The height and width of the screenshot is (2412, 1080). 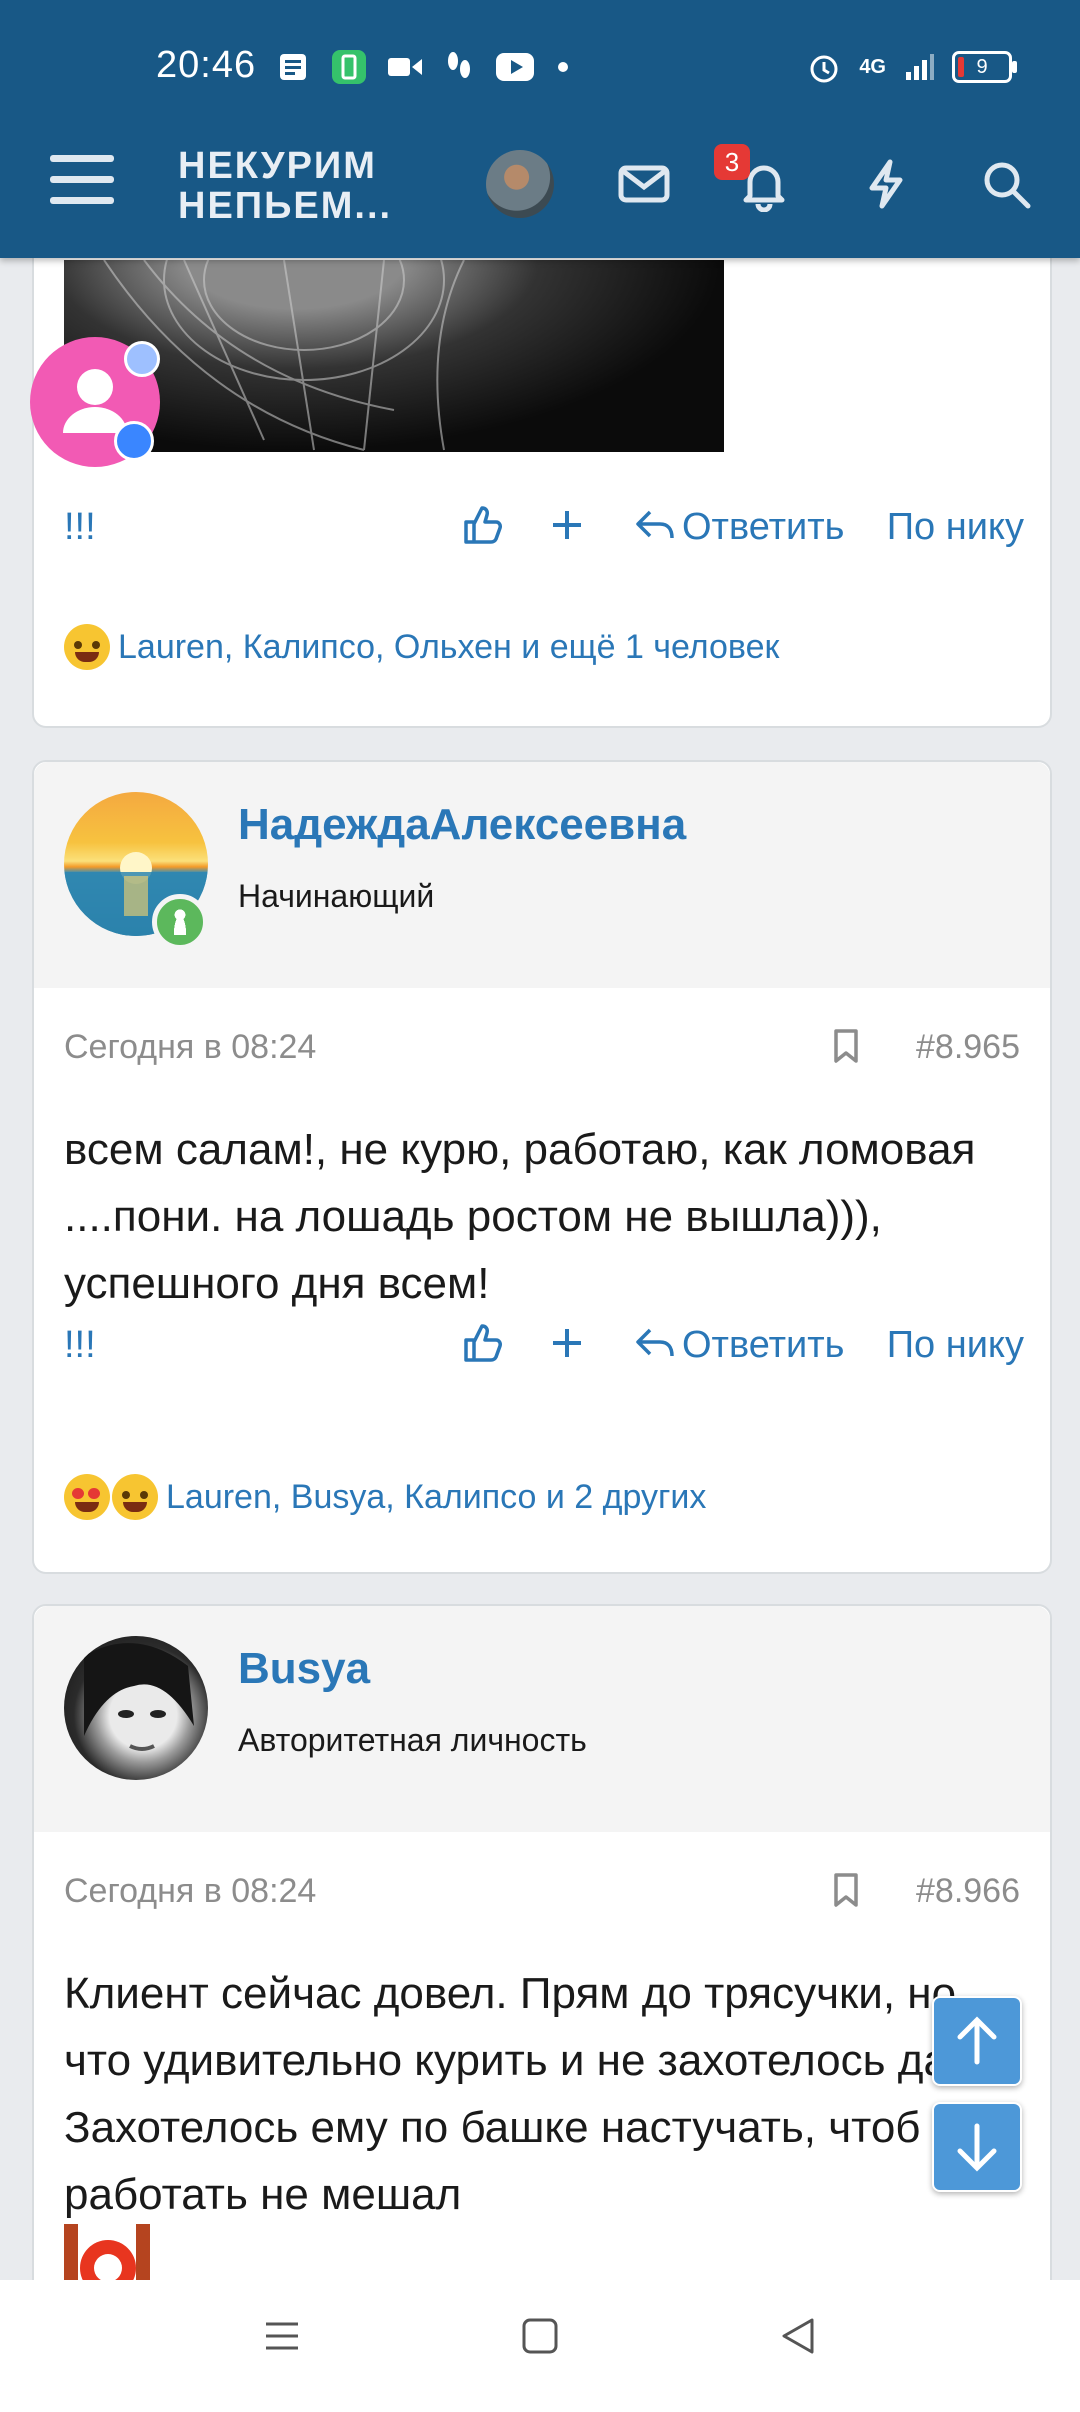 What do you see at coordinates (449, 646) in the screenshot?
I see `reactions-list: Lauren, Калипсо, Ольхен и ещё 1 человек` at bounding box center [449, 646].